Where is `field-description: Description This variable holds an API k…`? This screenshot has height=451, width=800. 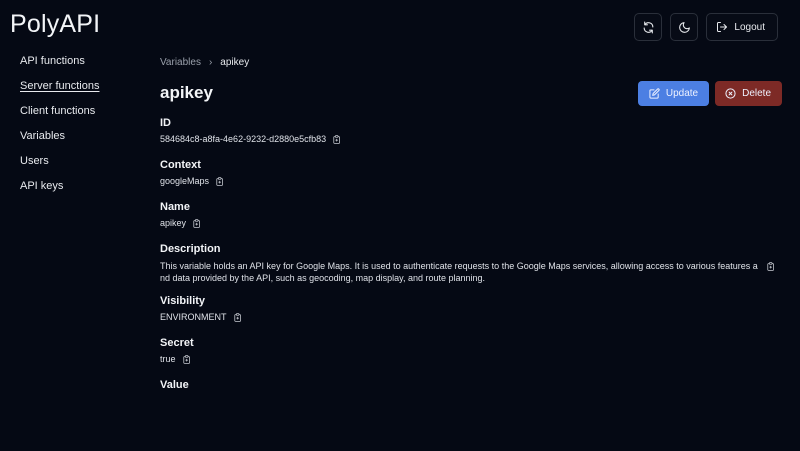 field-description: Description This variable holds an API k… is located at coordinates (470, 263).